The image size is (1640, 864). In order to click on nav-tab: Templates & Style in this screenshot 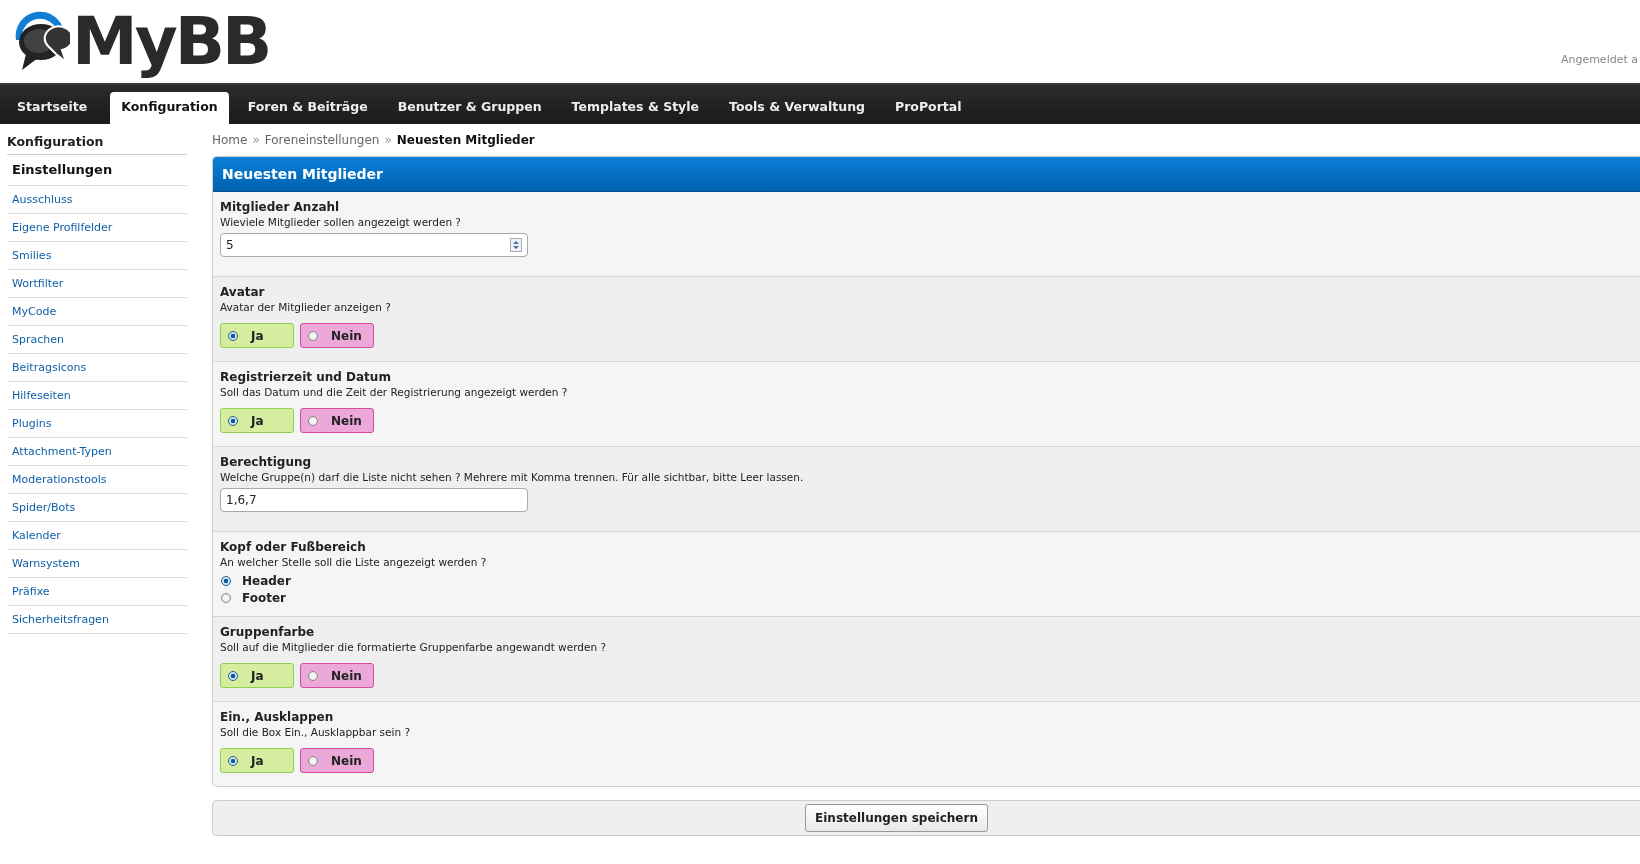, I will do `click(635, 108)`.